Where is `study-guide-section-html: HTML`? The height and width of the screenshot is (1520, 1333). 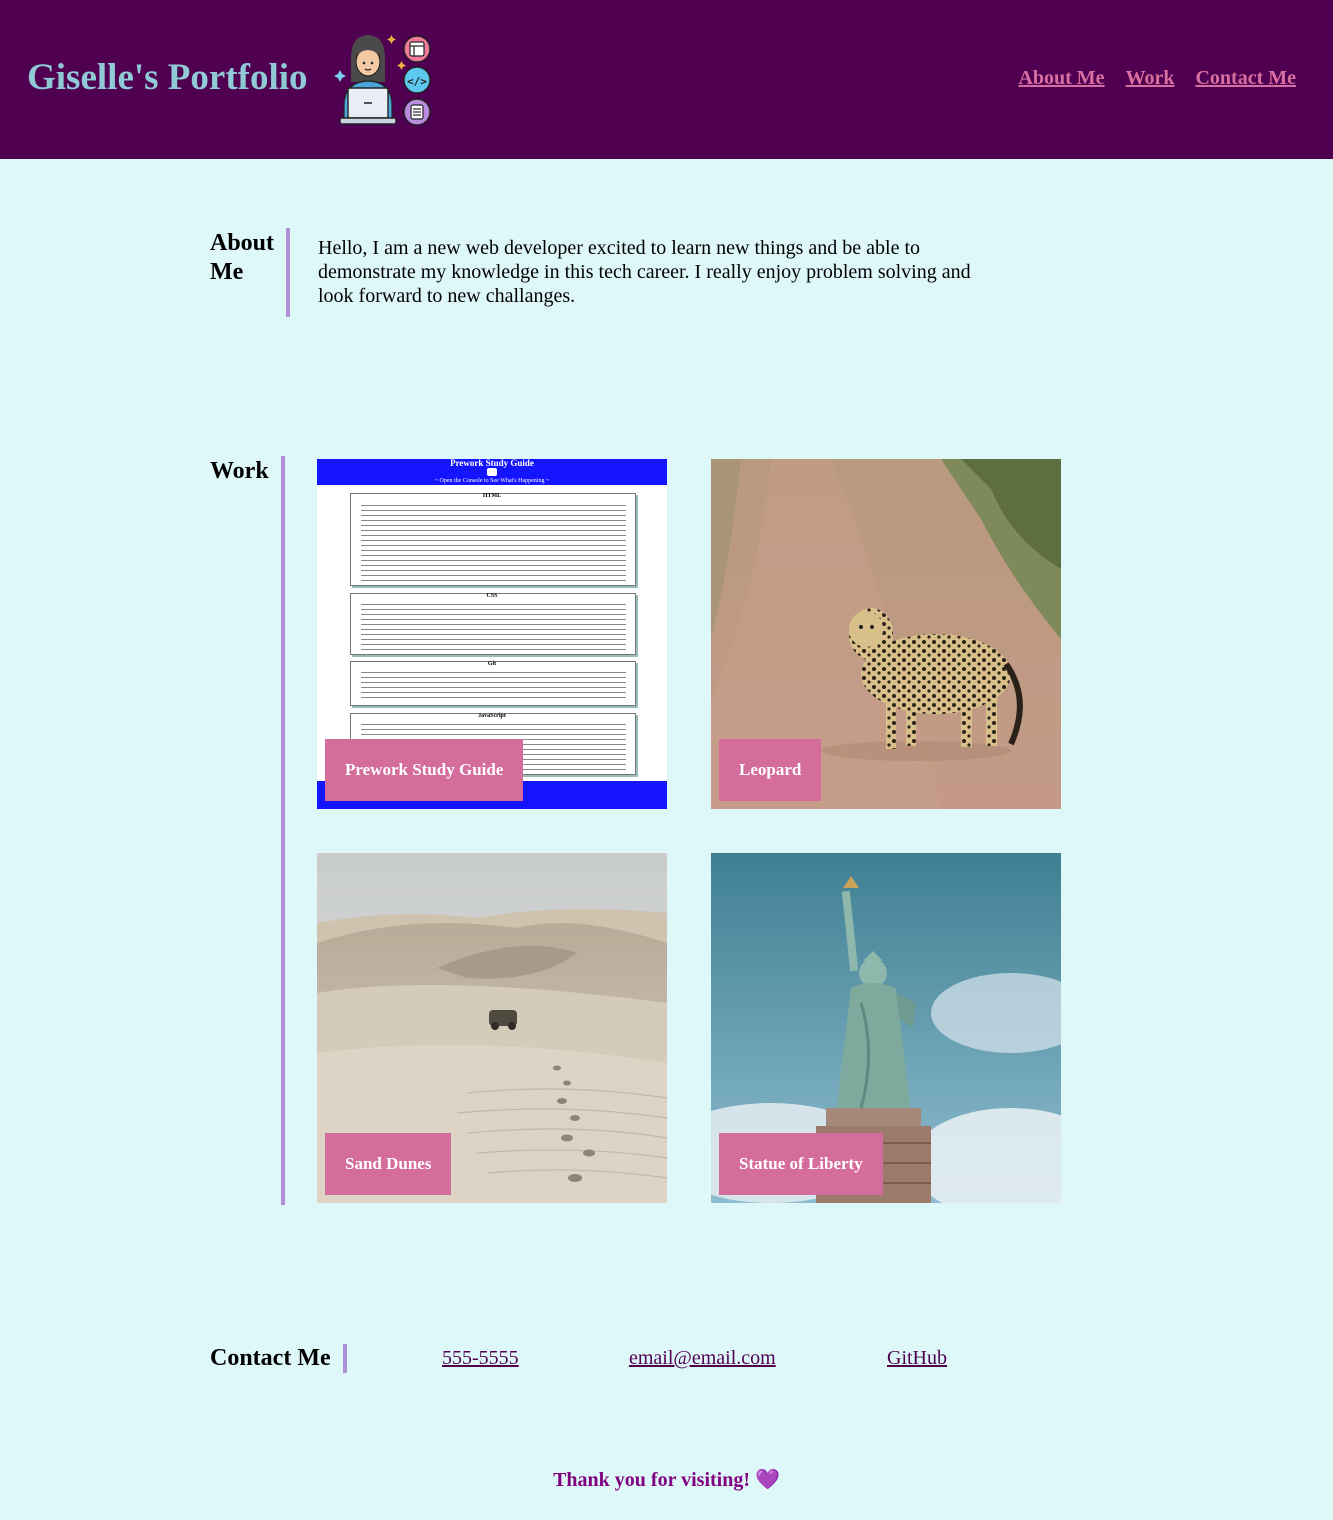
study-guide-section-html: HTML is located at coordinates (492, 496).